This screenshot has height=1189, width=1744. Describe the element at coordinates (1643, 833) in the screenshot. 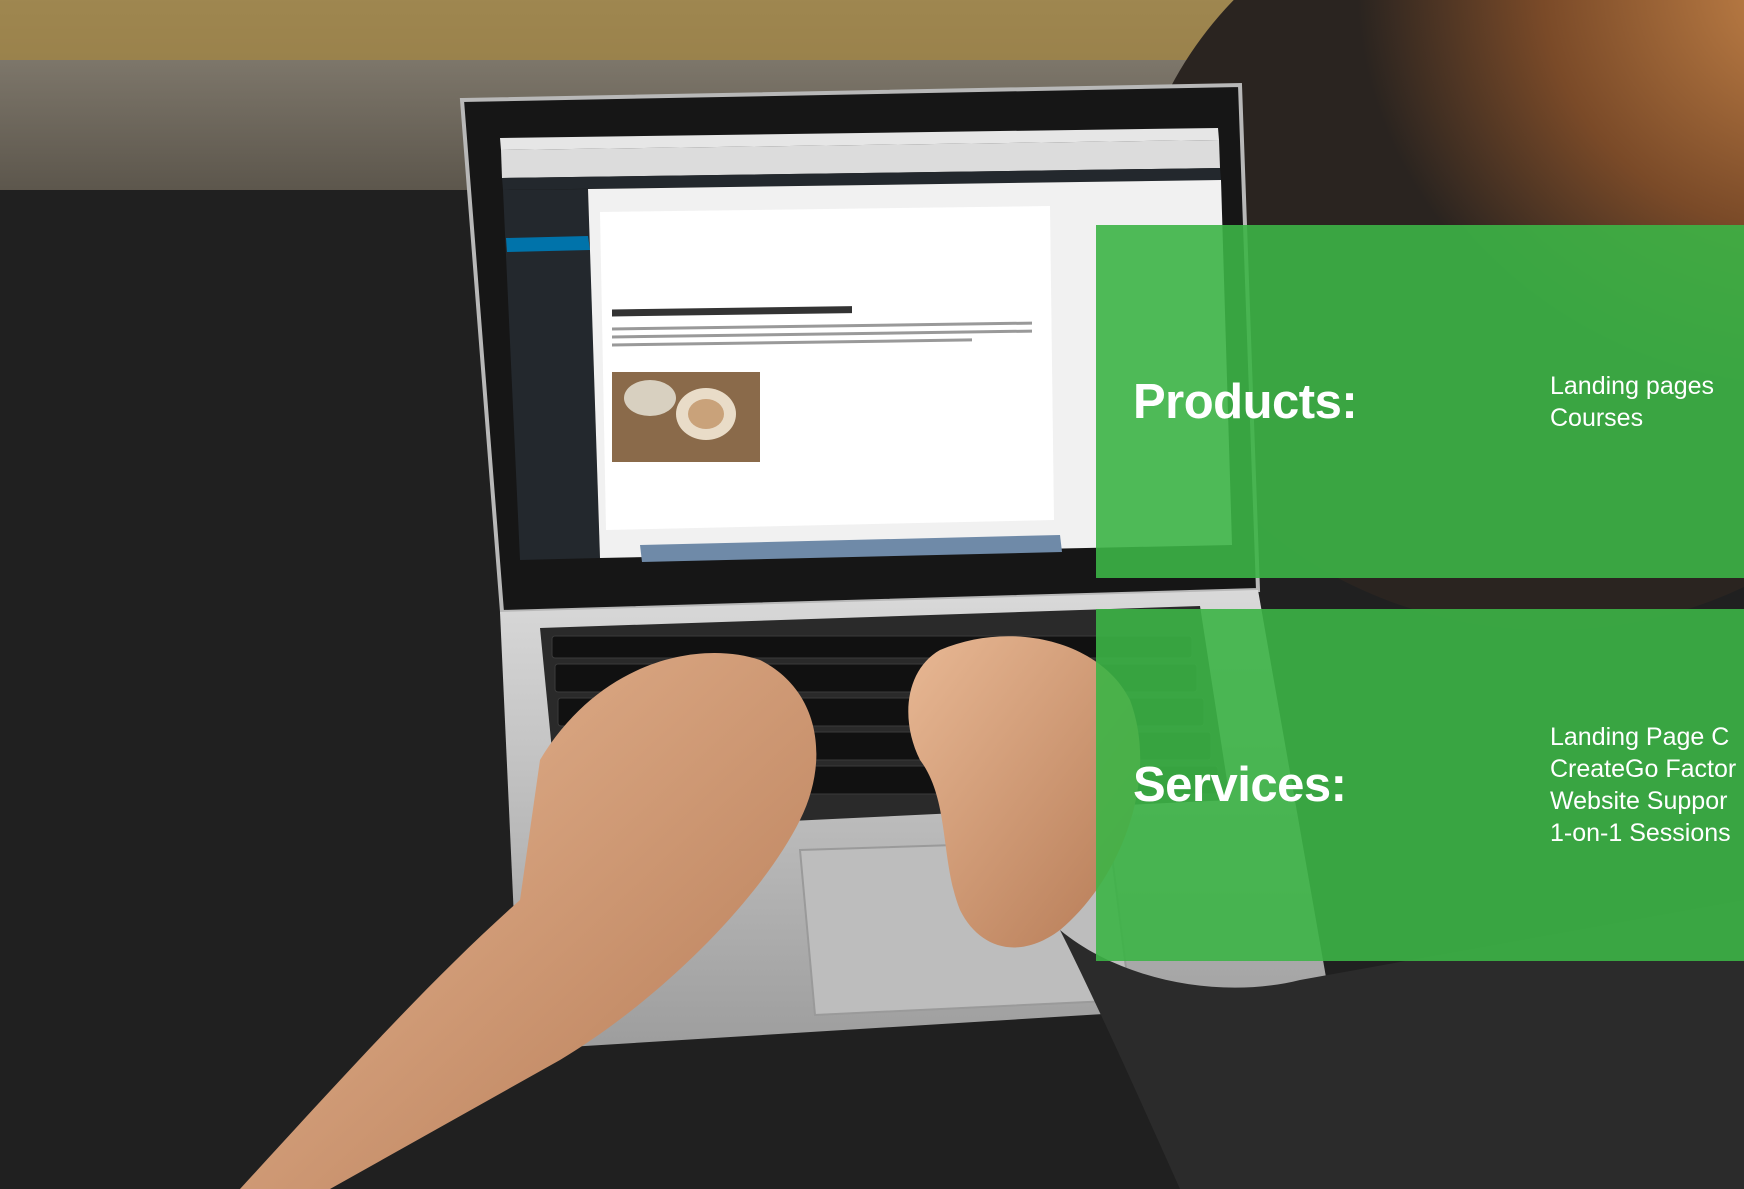

I see `service-link-1on1-sessions: 1-on-1 Sessions` at that location.